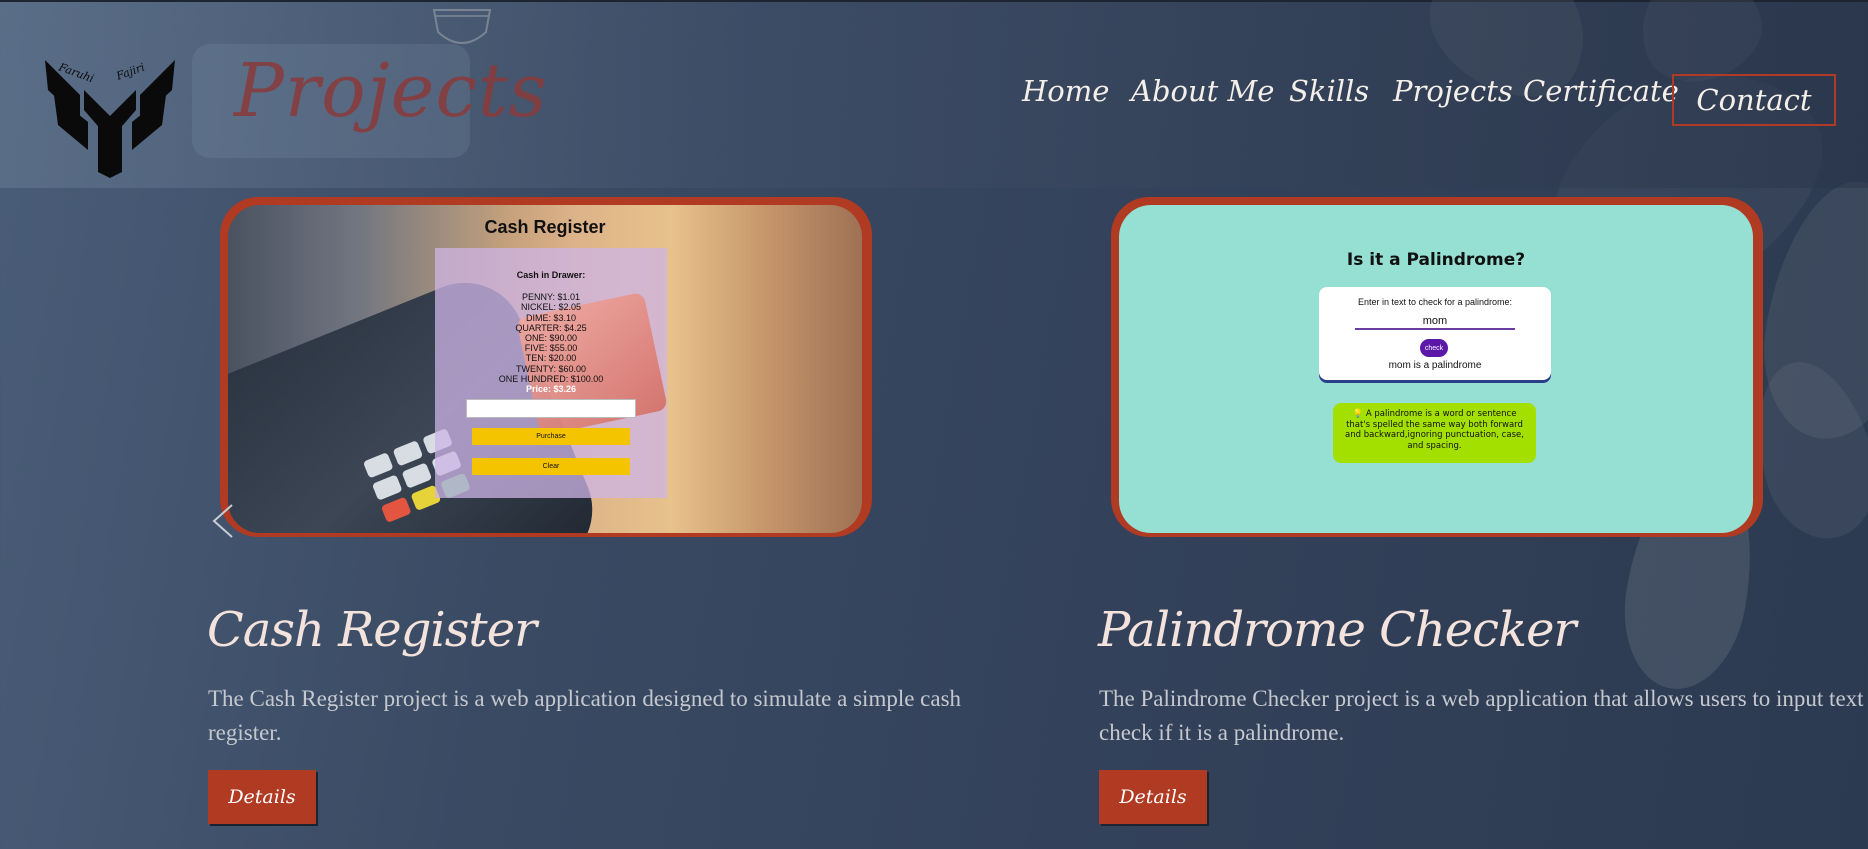 This screenshot has width=1868, height=849. Describe the element at coordinates (1337, 630) in the screenshot. I see `project-title: Palindrome Checker` at that location.